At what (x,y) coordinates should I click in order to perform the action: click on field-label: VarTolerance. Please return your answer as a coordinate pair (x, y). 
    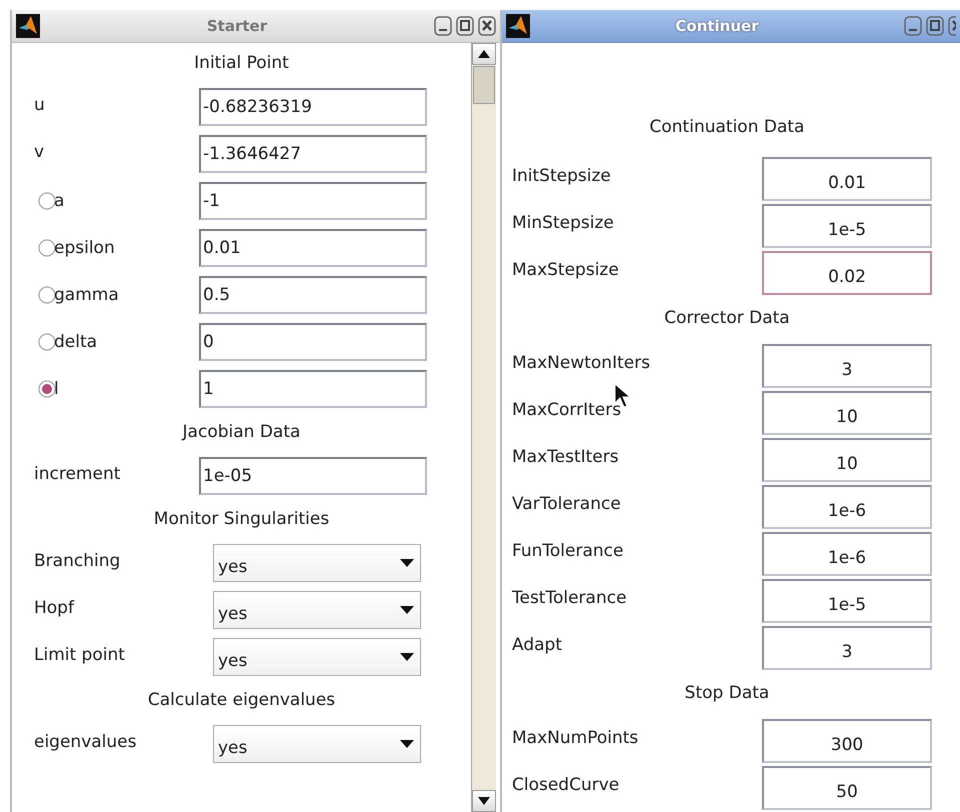
    Looking at the image, I should click on (566, 504).